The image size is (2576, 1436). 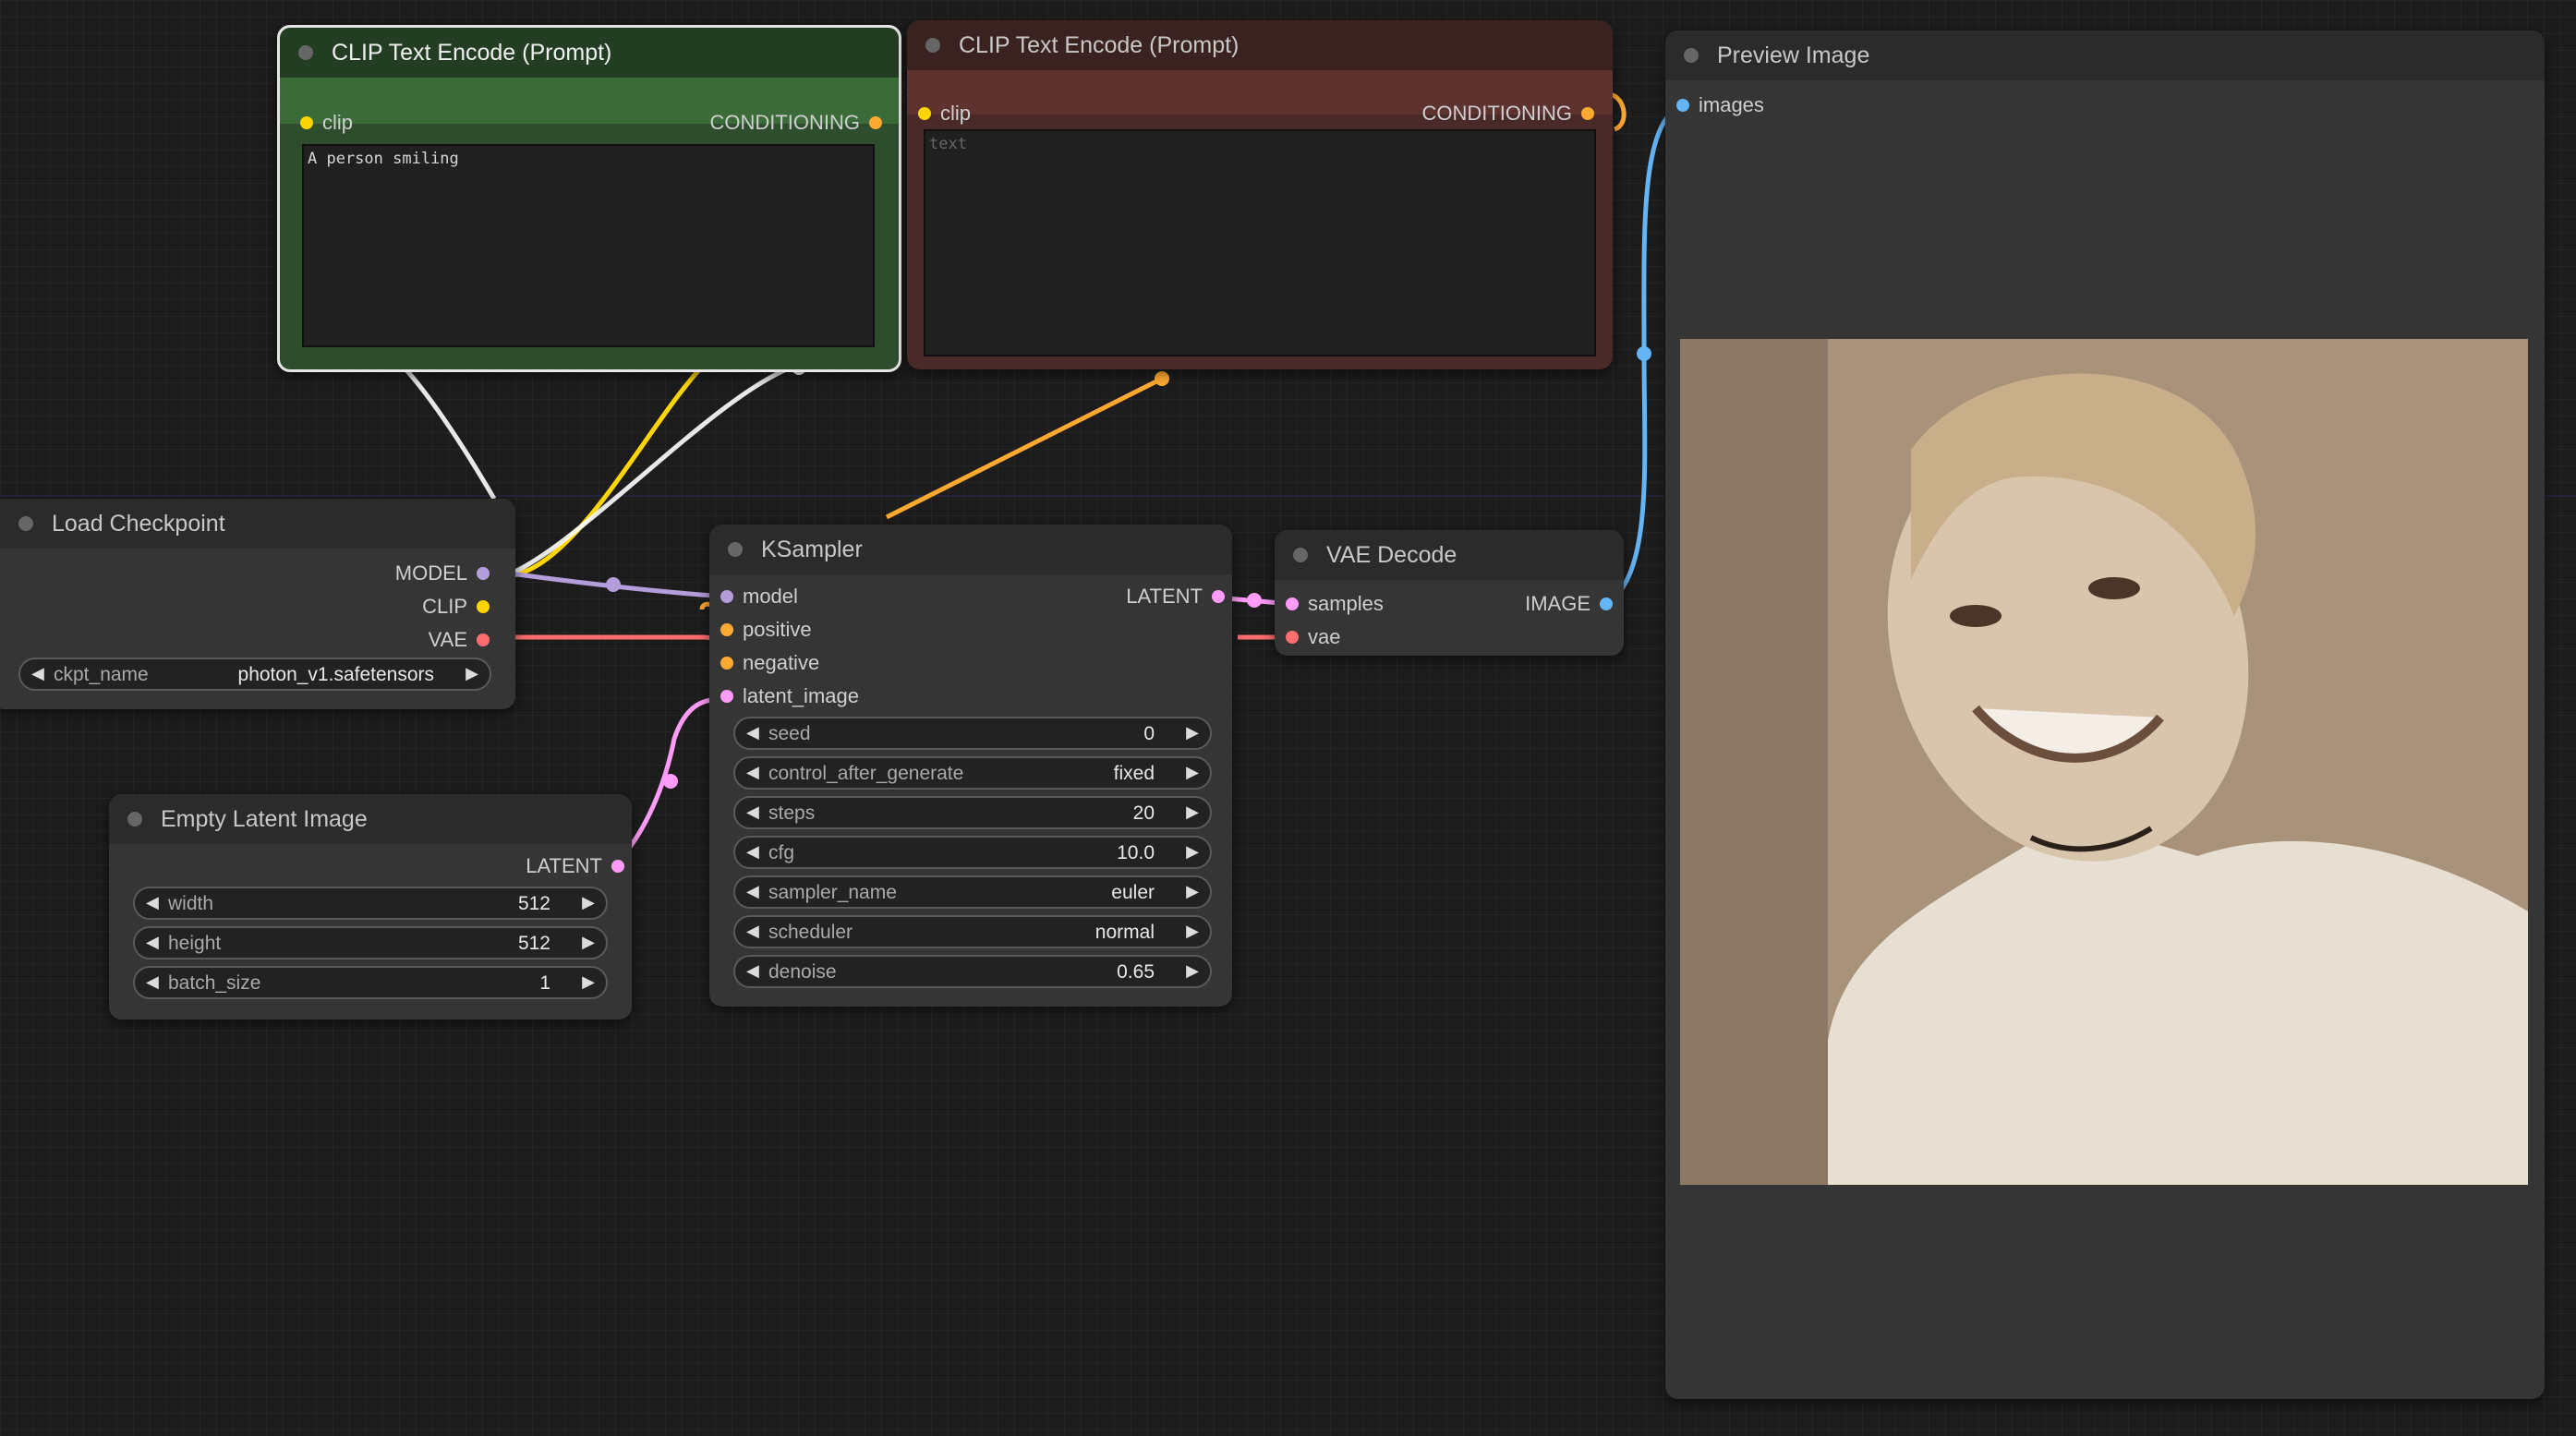 I want to click on input-slot-positive: positive, so click(x=766, y=630).